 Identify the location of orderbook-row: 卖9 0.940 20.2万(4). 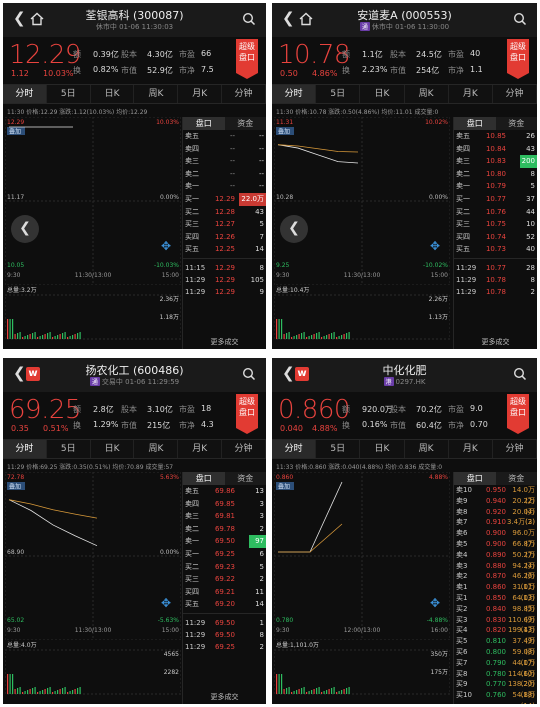
(495, 506).